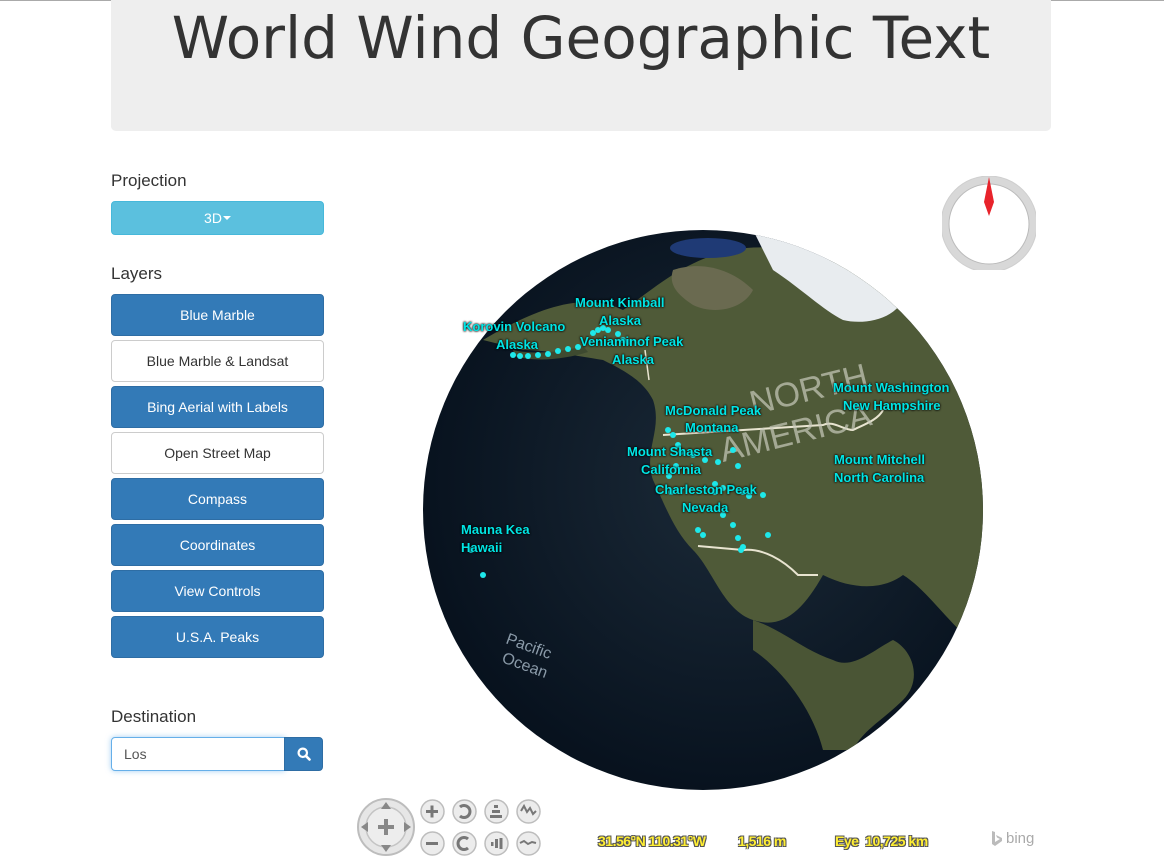 The image size is (1164, 862). What do you see at coordinates (386, 827) in the screenshot?
I see `pan-control` at bounding box center [386, 827].